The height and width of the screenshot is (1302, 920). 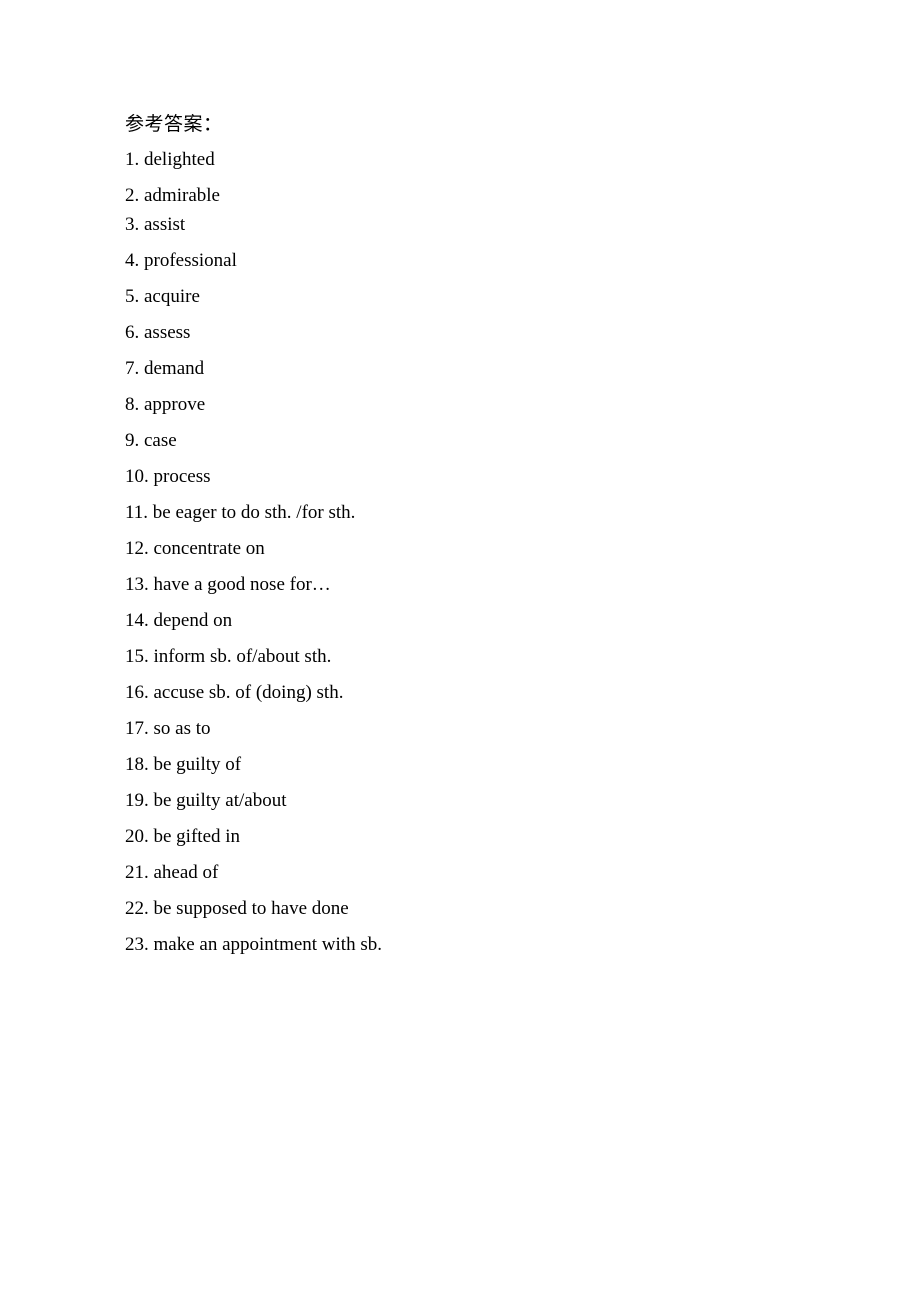 What do you see at coordinates (174, 124) in the screenshot?
I see `page-title: 参考答案：` at bounding box center [174, 124].